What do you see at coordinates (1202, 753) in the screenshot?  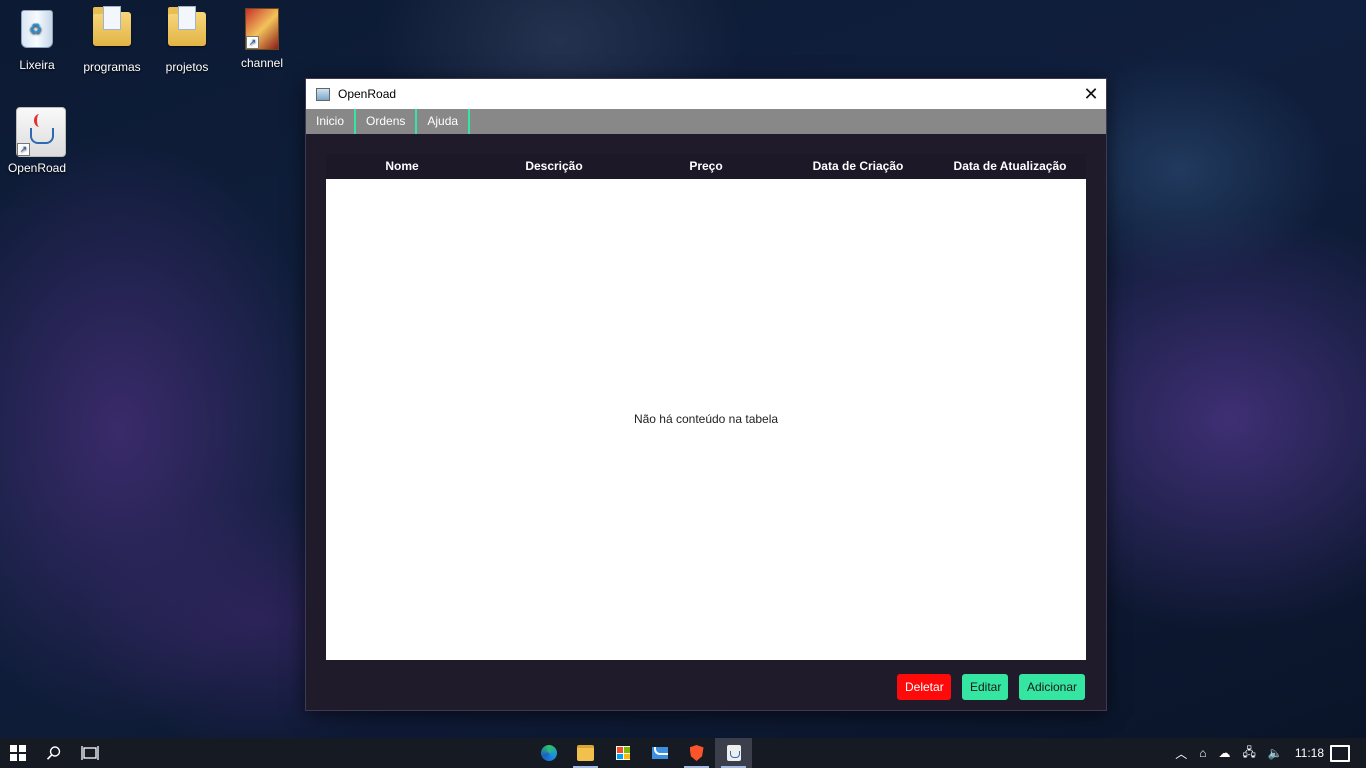 I see `meet-now-icon: ⌂` at bounding box center [1202, 753].